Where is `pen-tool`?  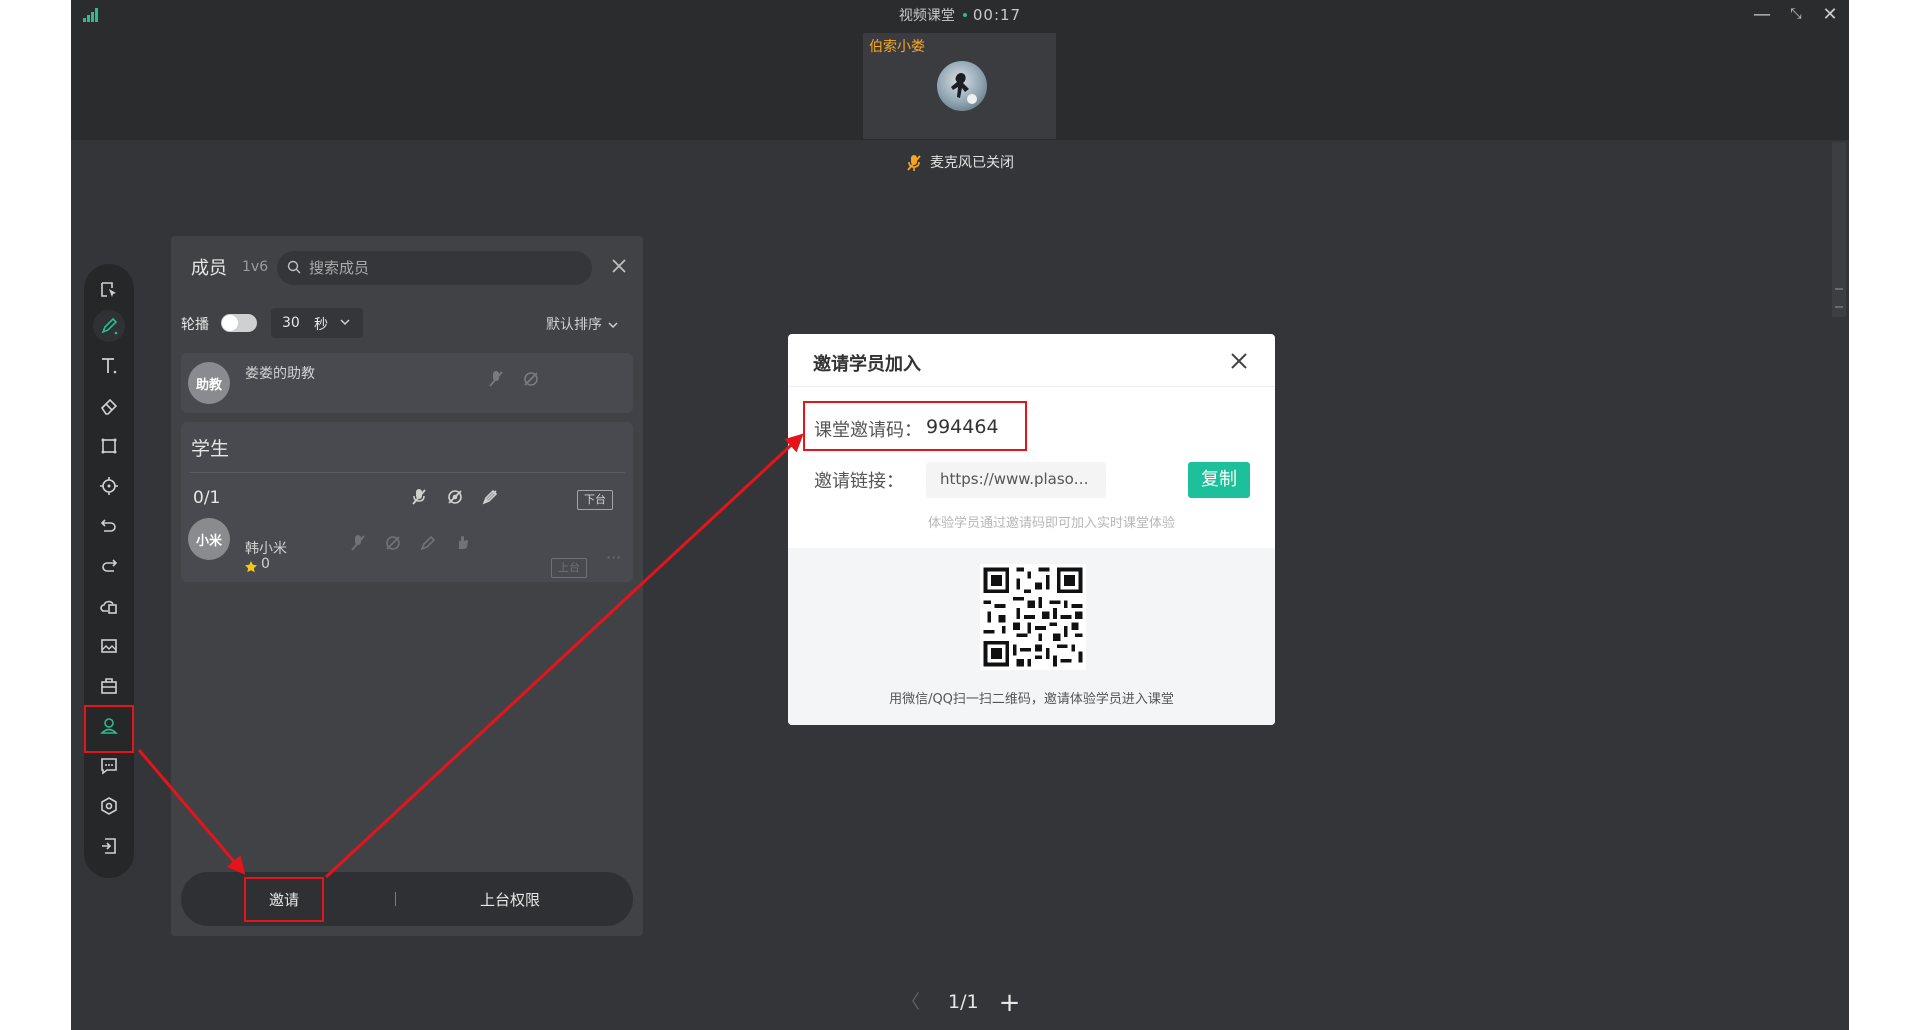
pen-tool is located at coordinates (109, 326).